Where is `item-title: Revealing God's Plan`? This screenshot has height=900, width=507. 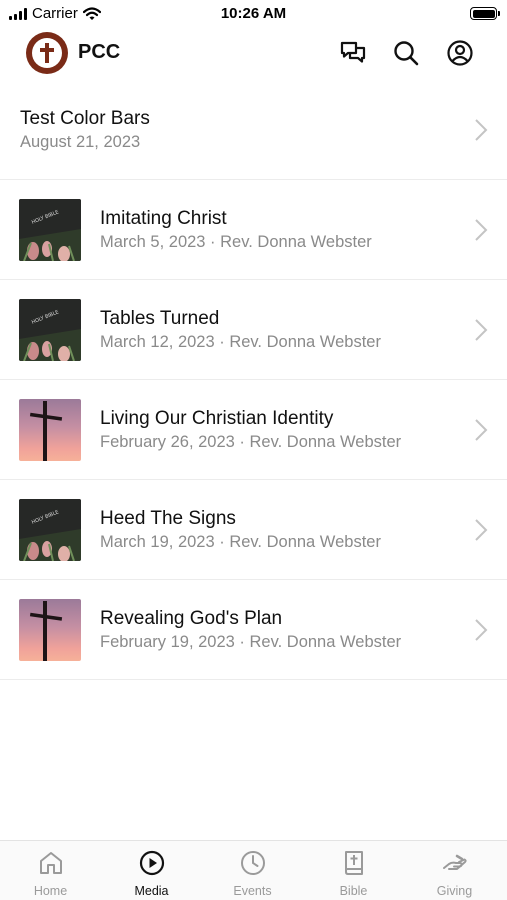 item-title: Revealing God's Plan is located at coordinates (191, 618).